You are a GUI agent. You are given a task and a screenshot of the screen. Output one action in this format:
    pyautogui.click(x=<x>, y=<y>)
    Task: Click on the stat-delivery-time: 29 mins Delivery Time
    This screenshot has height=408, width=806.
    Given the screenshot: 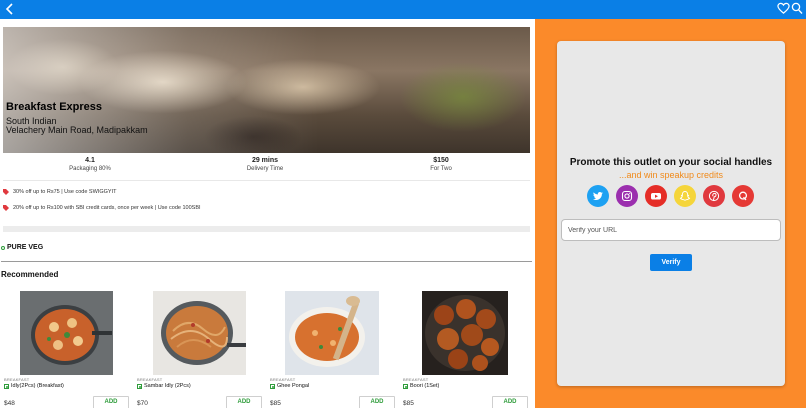 What is the action you would take?
    pyautogui.click(x=265, y=164)
    